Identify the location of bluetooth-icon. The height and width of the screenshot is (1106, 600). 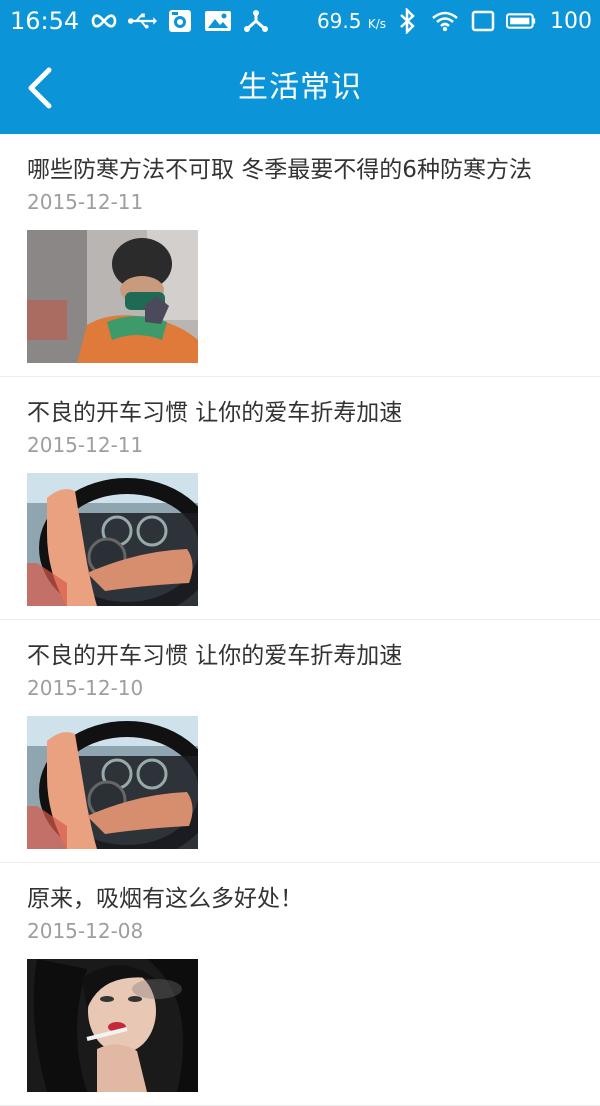
(407, 21).